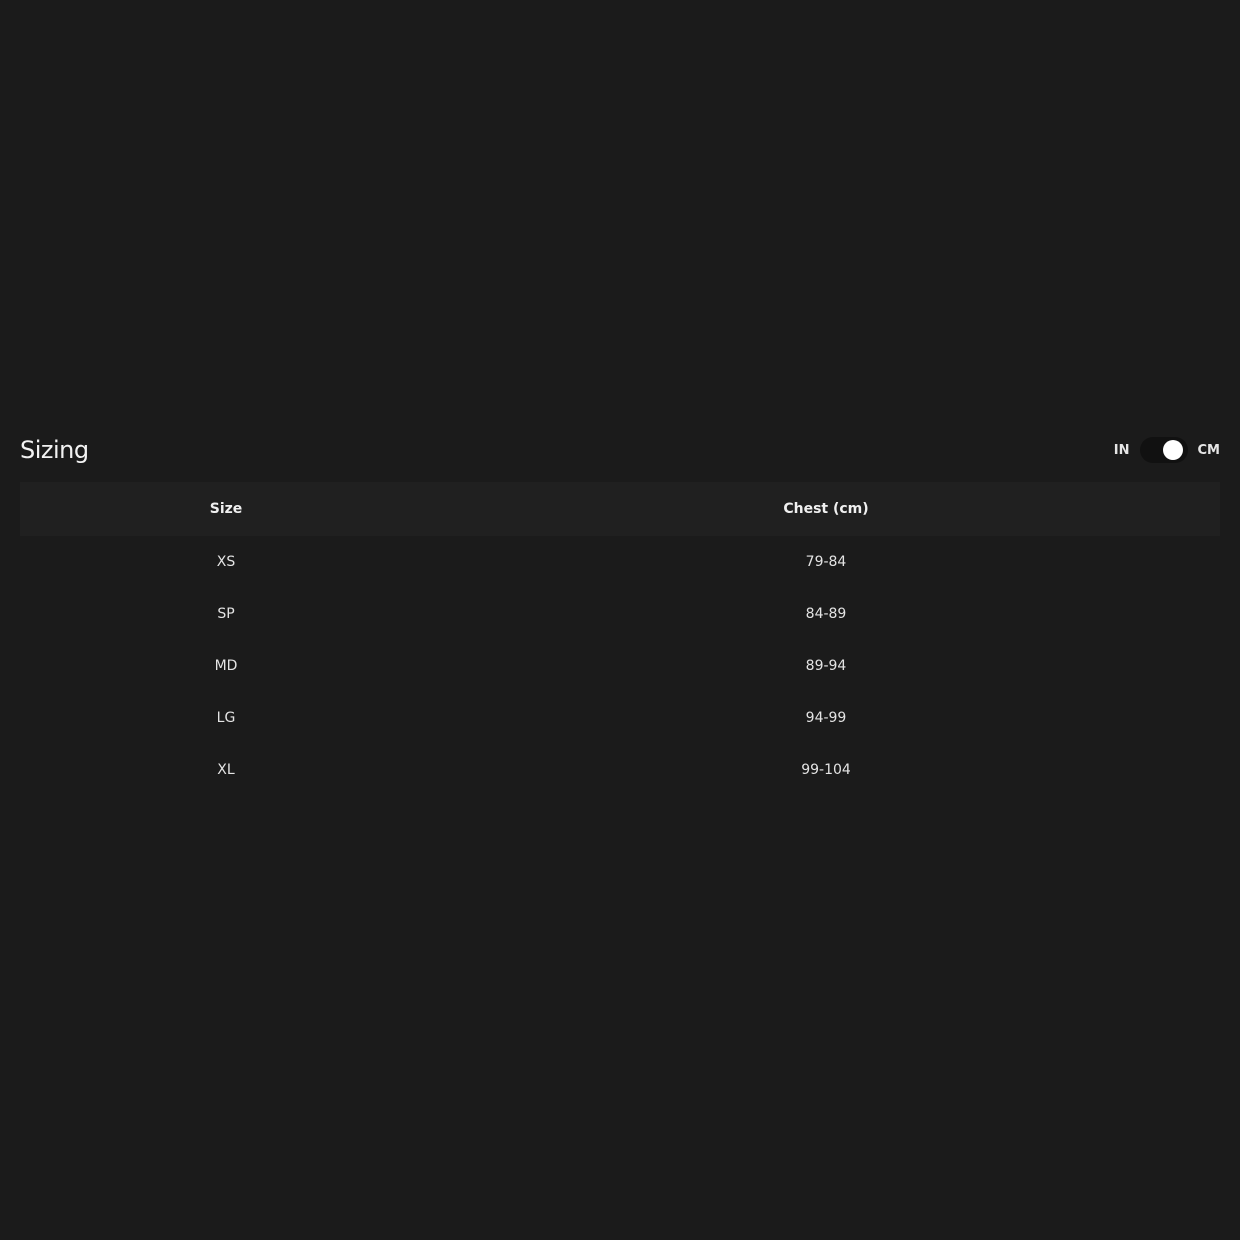 Image resolution: width=1240 pixels, height=1240 pixels. Describe the element at coordinates (620, 450) in the screenshot. I see `sizing-header: Sizing IN CM` at that location.